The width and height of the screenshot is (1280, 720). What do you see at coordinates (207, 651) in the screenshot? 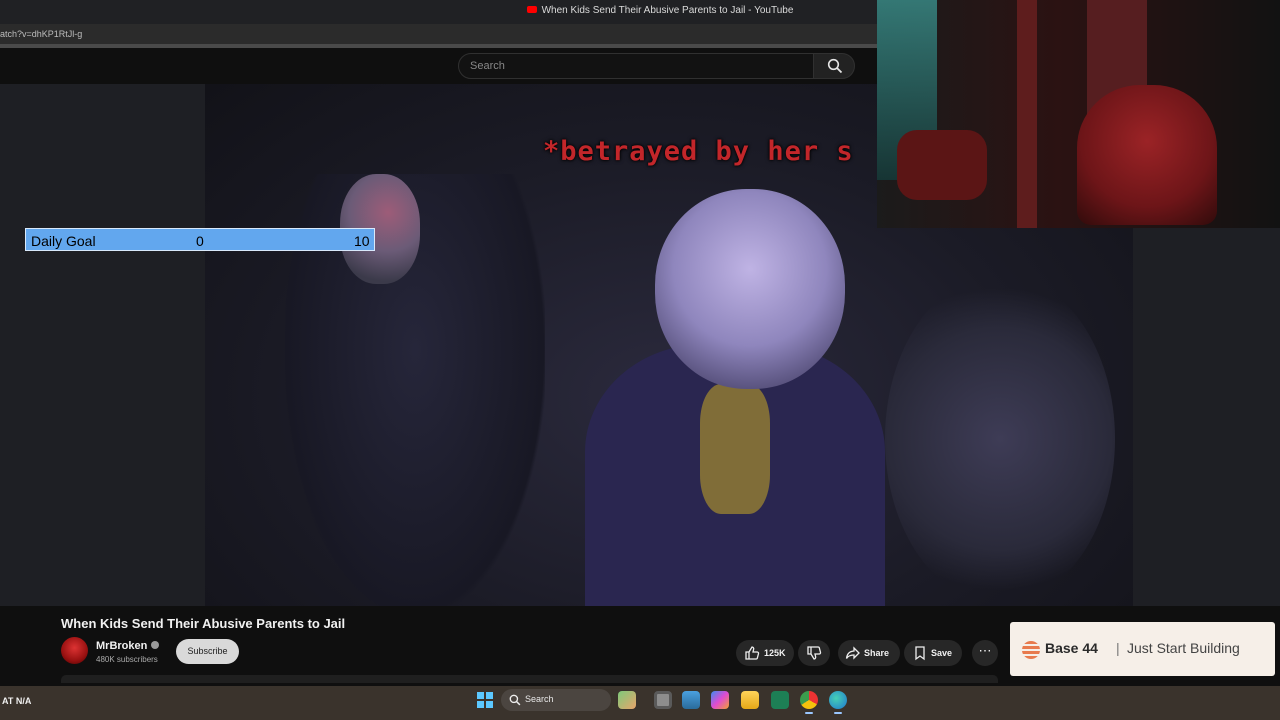
I see `subscribe-button: Subscribe` at bounding box center [207, 651].